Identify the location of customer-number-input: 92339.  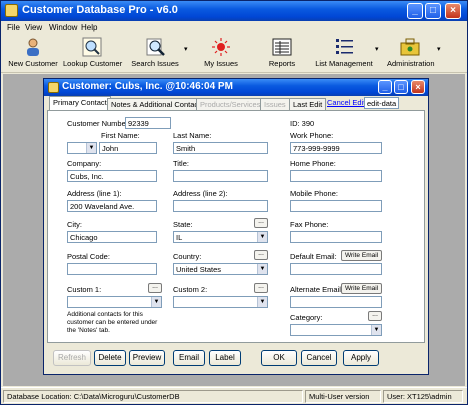
(148, 123).